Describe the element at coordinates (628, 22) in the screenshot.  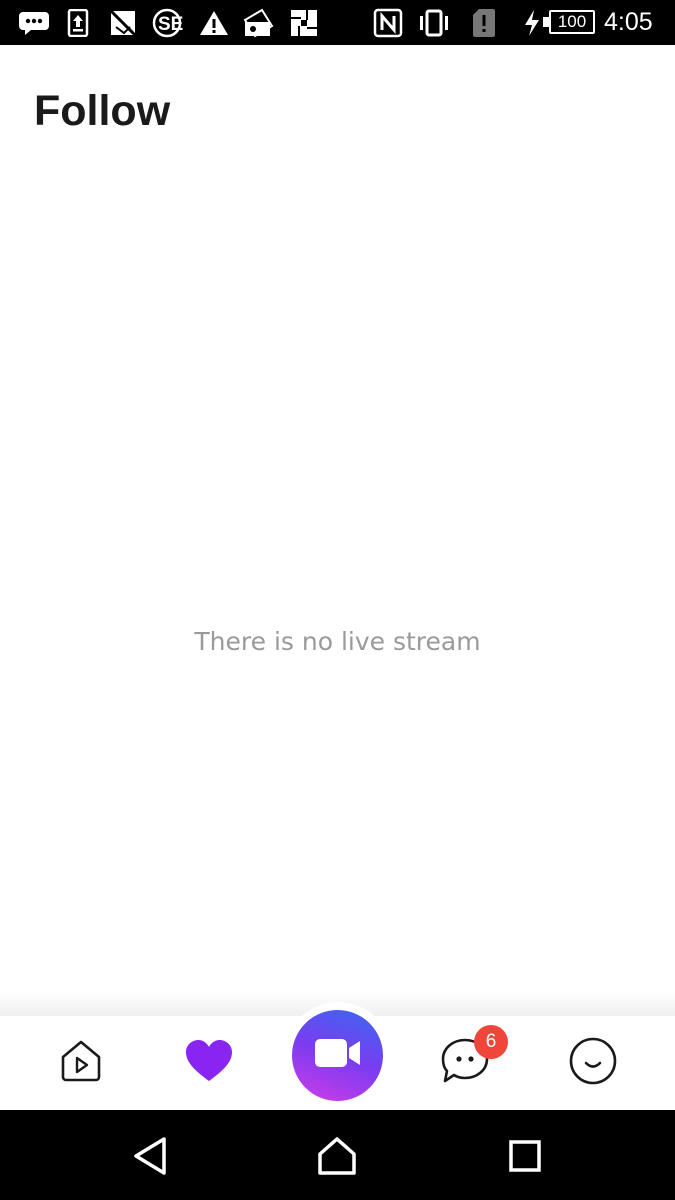
I see `status-clock: 4:05` at that location.